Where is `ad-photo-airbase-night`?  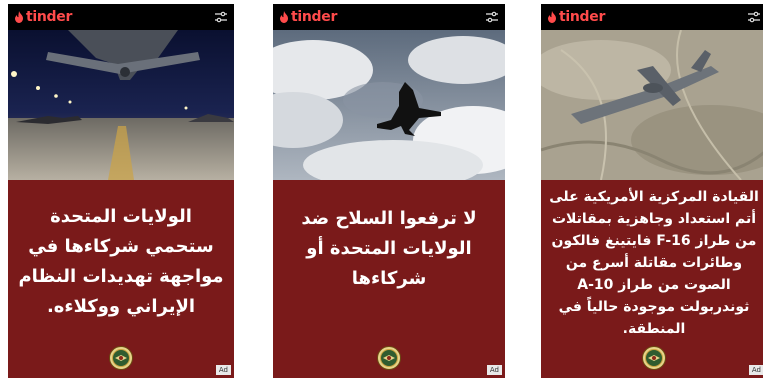 ad-photo-airbase-night is located at coordinates (121, 105).